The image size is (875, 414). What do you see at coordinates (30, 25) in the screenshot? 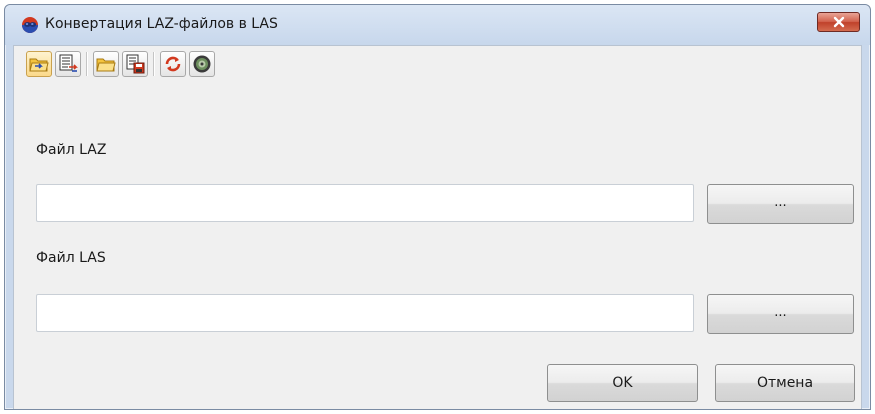
I see `app-logo-icon` at bounding box center [30, 25].